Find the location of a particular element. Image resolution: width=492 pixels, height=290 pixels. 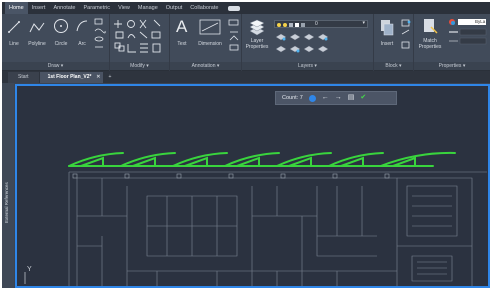

match-properties-label: Match Properties is located at coordinates (430, 44).